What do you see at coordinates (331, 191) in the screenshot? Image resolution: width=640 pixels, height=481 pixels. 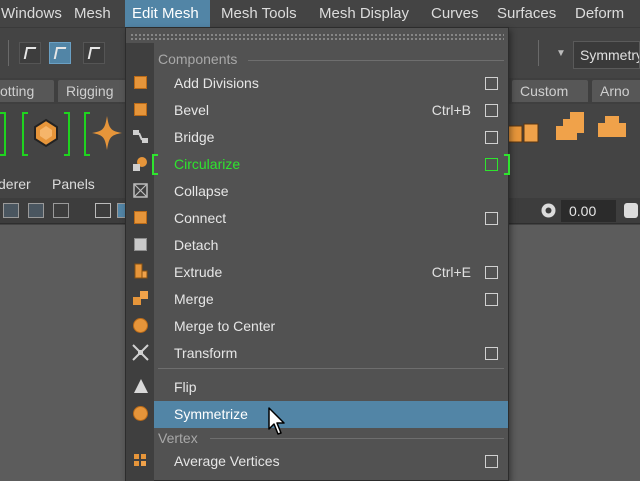 I see `menu-item-collapse: Collapse` at bounding box center [331, 191].